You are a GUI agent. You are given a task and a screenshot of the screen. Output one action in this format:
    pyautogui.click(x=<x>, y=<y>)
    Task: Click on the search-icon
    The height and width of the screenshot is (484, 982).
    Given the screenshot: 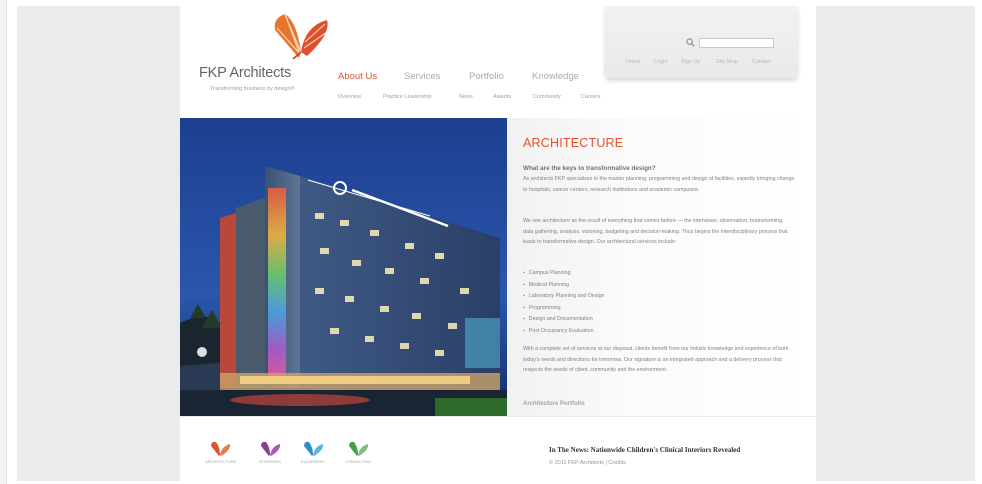 What is the action you would take?
    pyautogui.click(x=690, y=42)
    